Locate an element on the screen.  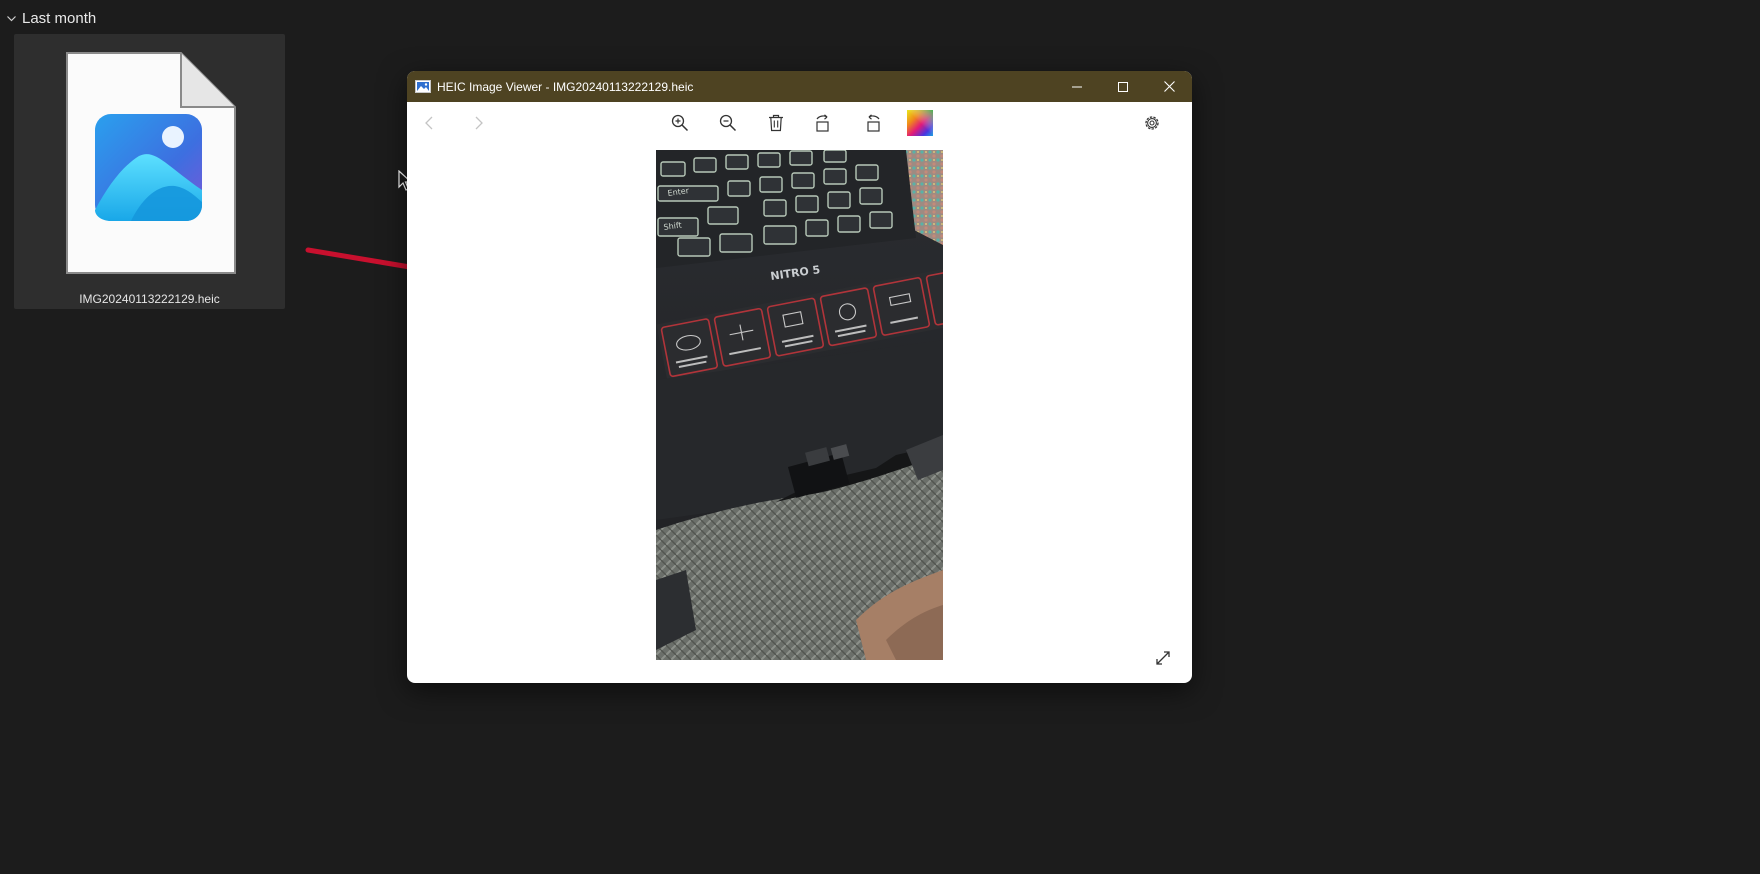
expand-icon is located at coordinates (1163, 658).